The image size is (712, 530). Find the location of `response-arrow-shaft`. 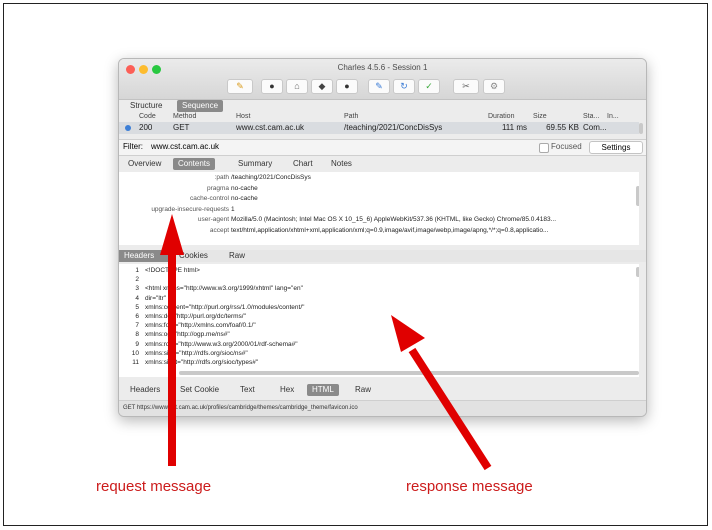

response-arrow-shaft is located at coordinates (450, 409).